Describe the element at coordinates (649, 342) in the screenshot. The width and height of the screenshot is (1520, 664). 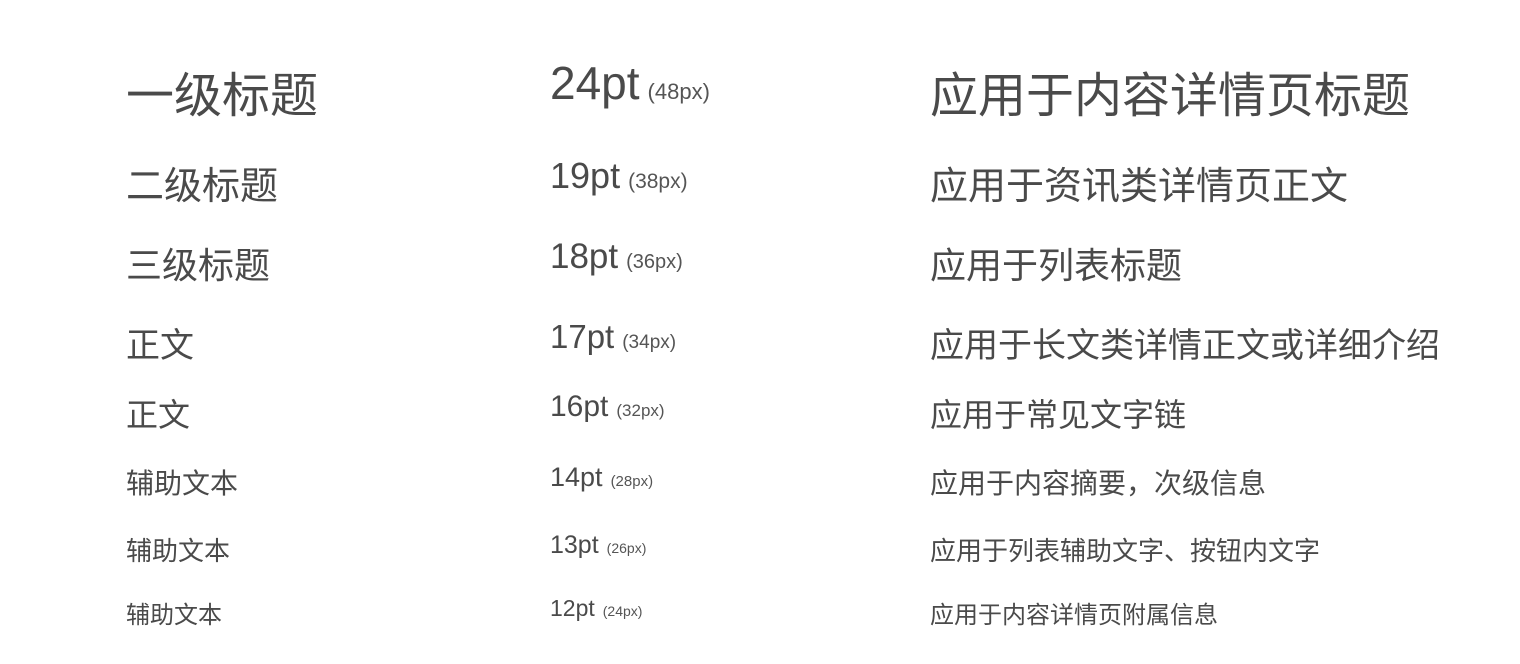
I see `size-px: (34px)` at that location.